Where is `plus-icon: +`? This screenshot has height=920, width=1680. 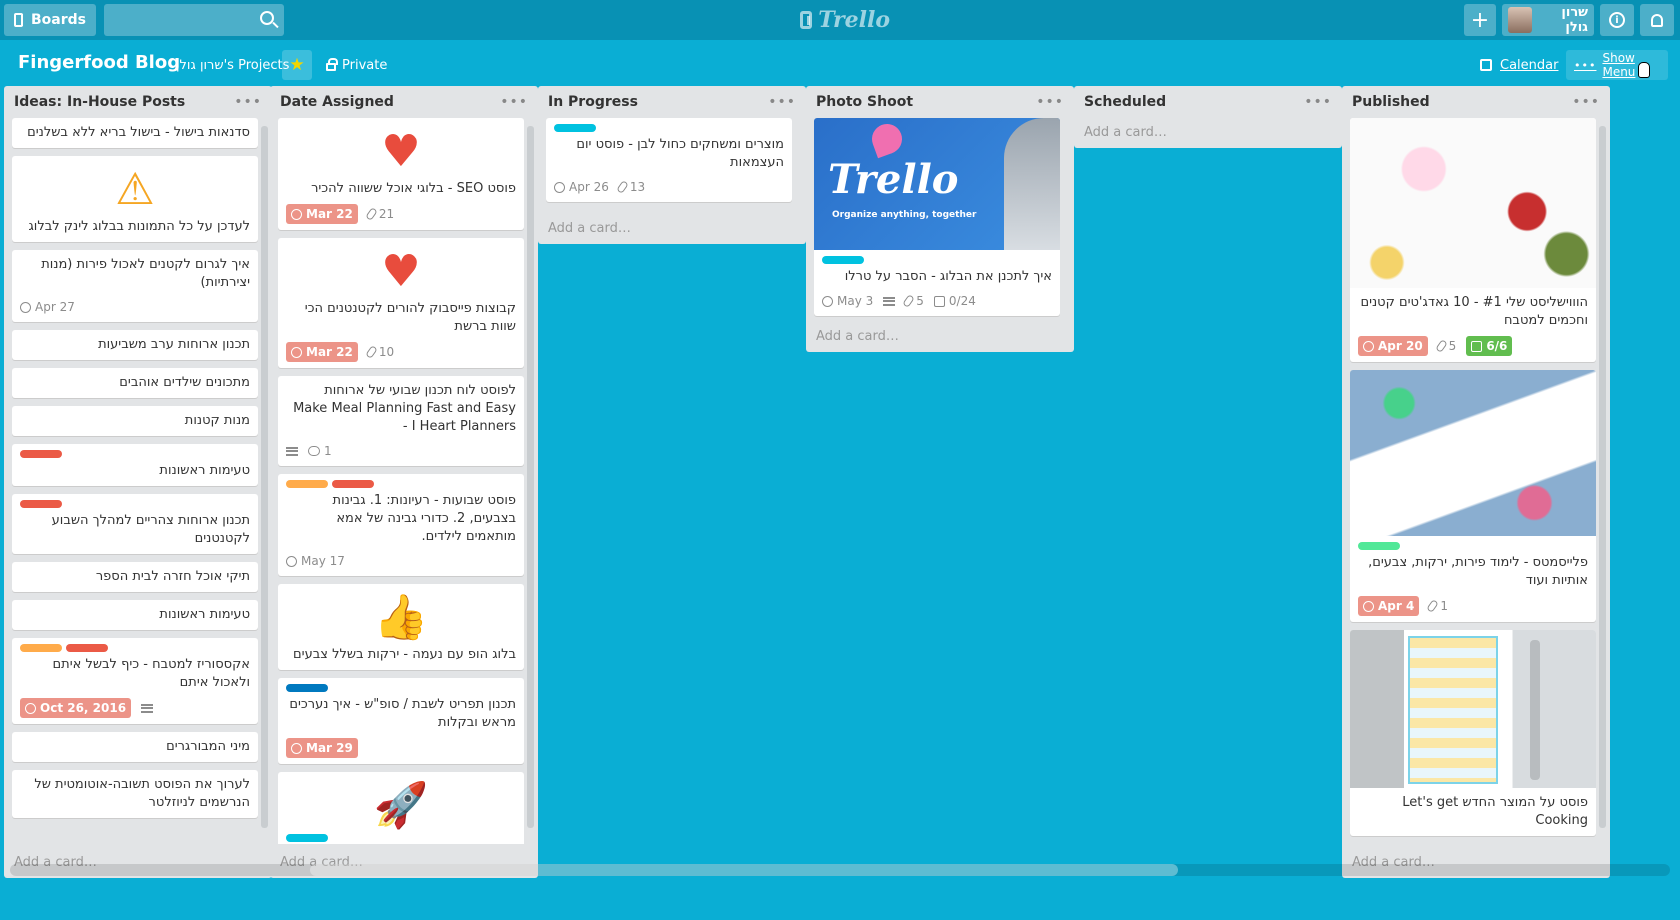 plus-icon: + is located at coordinates (1480, 20).